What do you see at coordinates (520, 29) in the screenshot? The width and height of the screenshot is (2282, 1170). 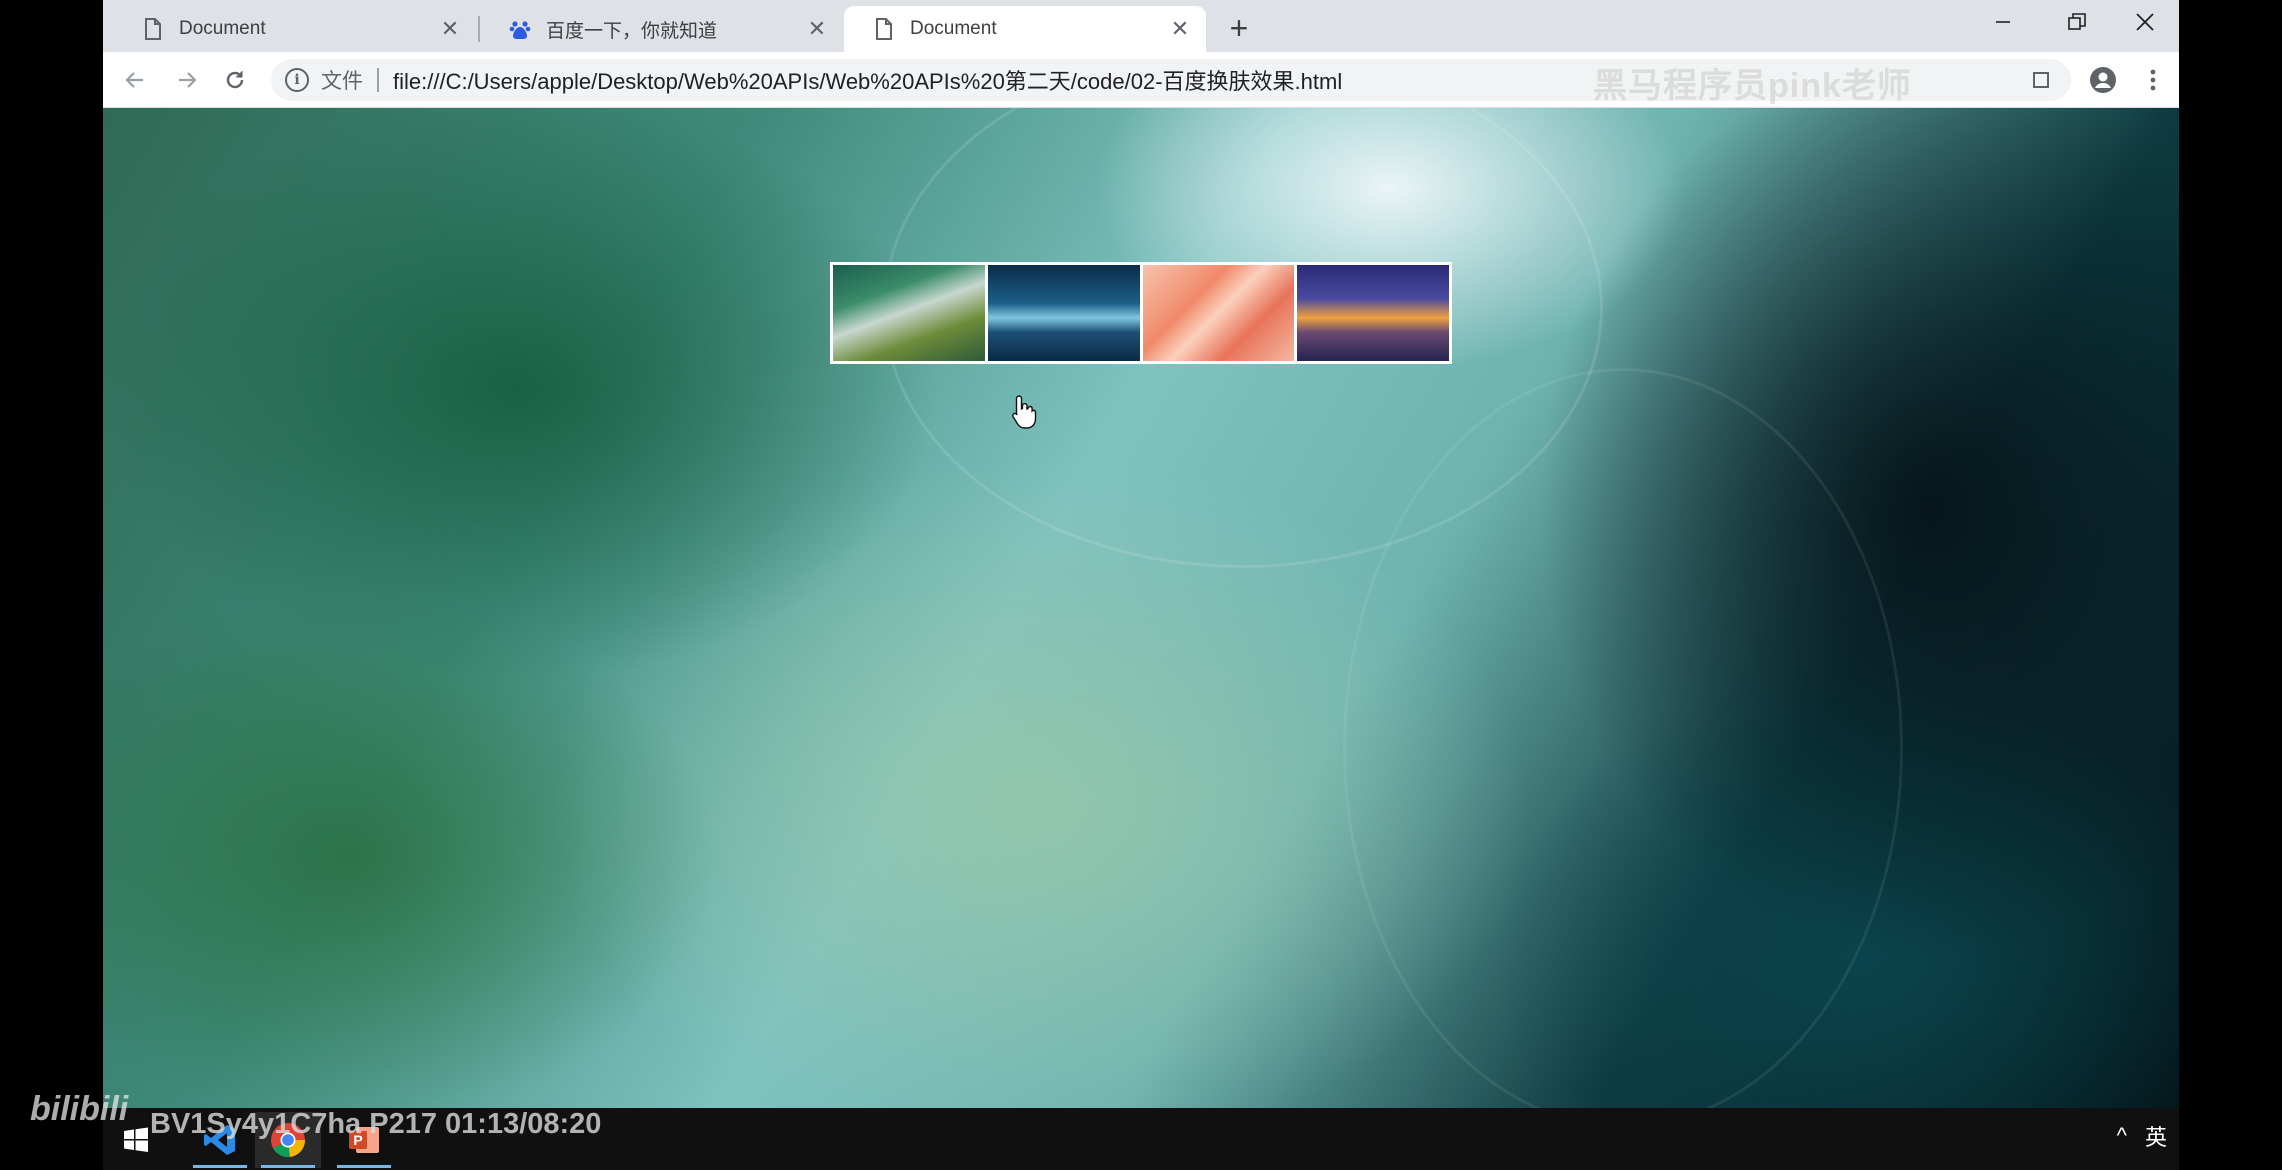 I see `baidu-paw-icon` at bounding box center [520, 29].